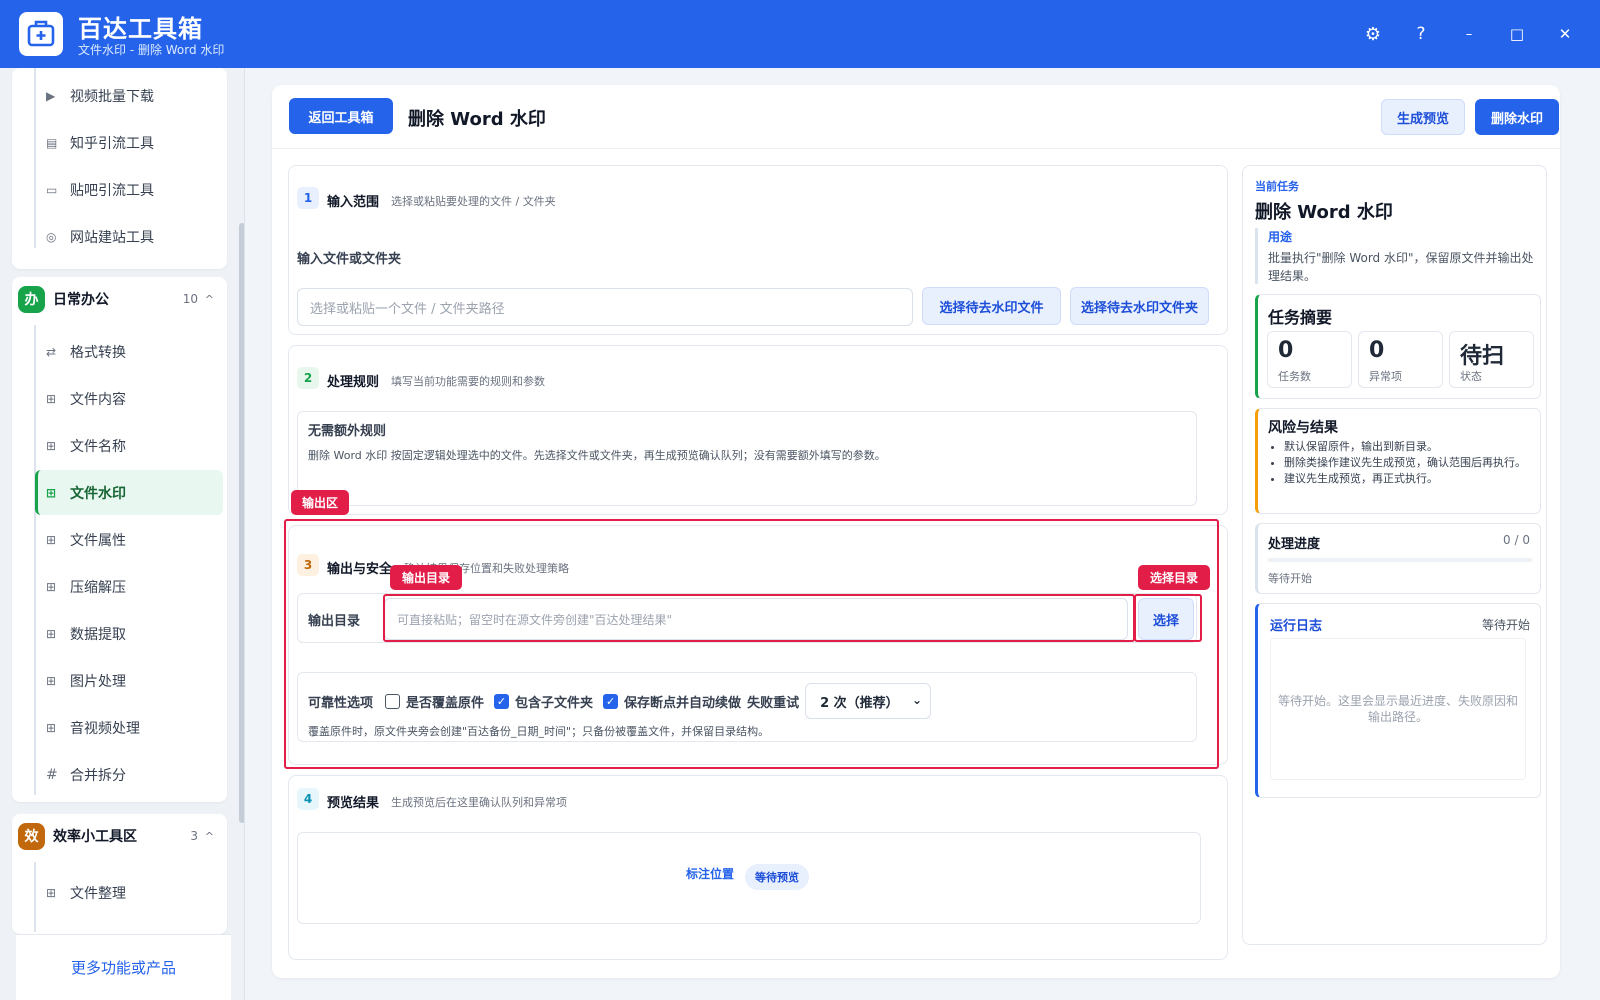 This screenshot has width=1600, height=1000. Describe the element at coordinates (209, 299) in the screenshot. I see `chevron-up-icon: ^` at that location.